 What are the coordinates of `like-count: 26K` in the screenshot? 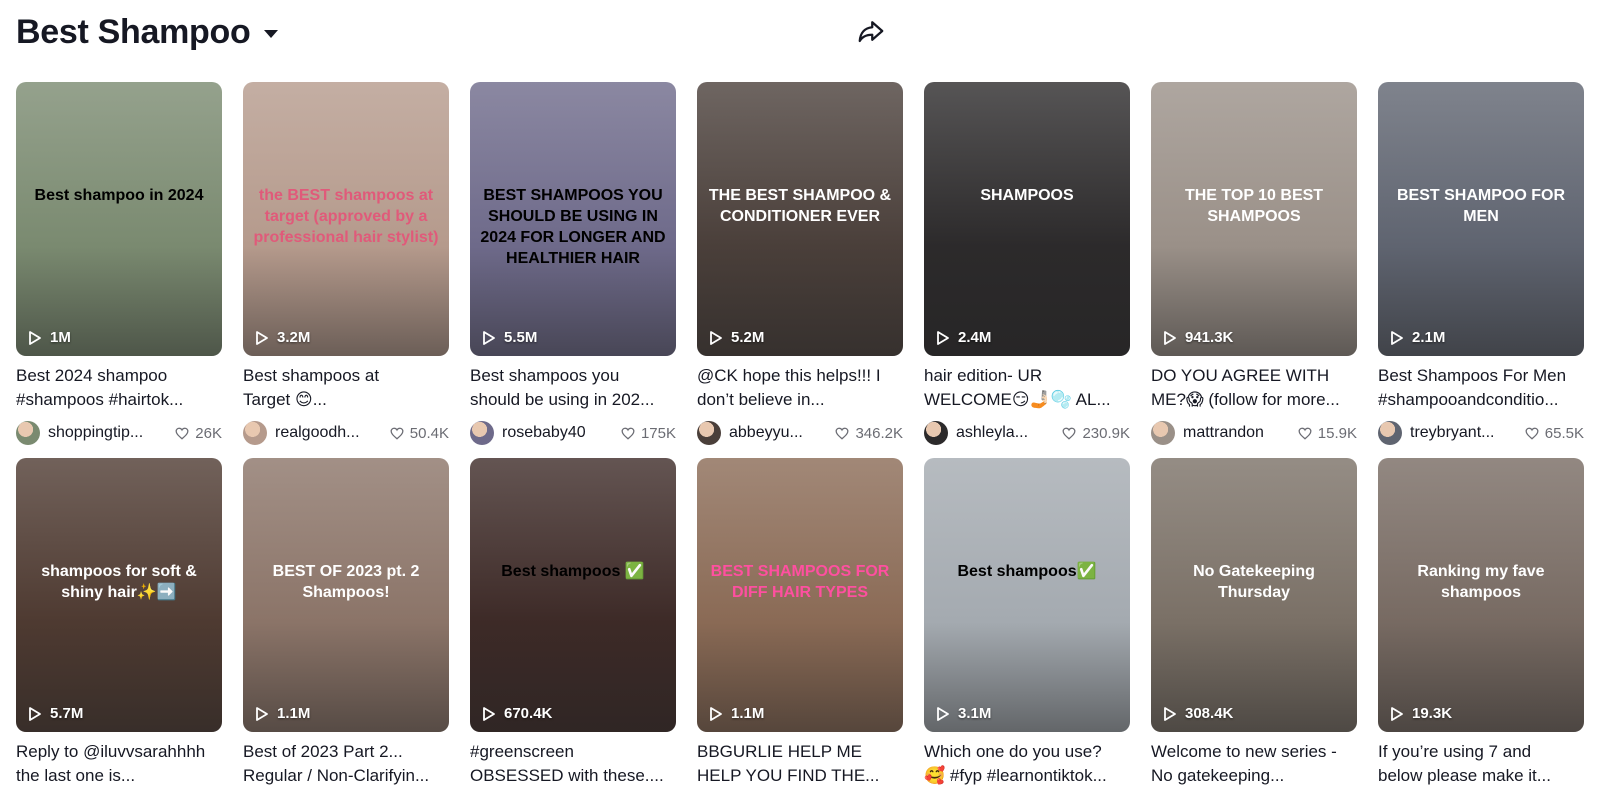 It's located at (198, 433).